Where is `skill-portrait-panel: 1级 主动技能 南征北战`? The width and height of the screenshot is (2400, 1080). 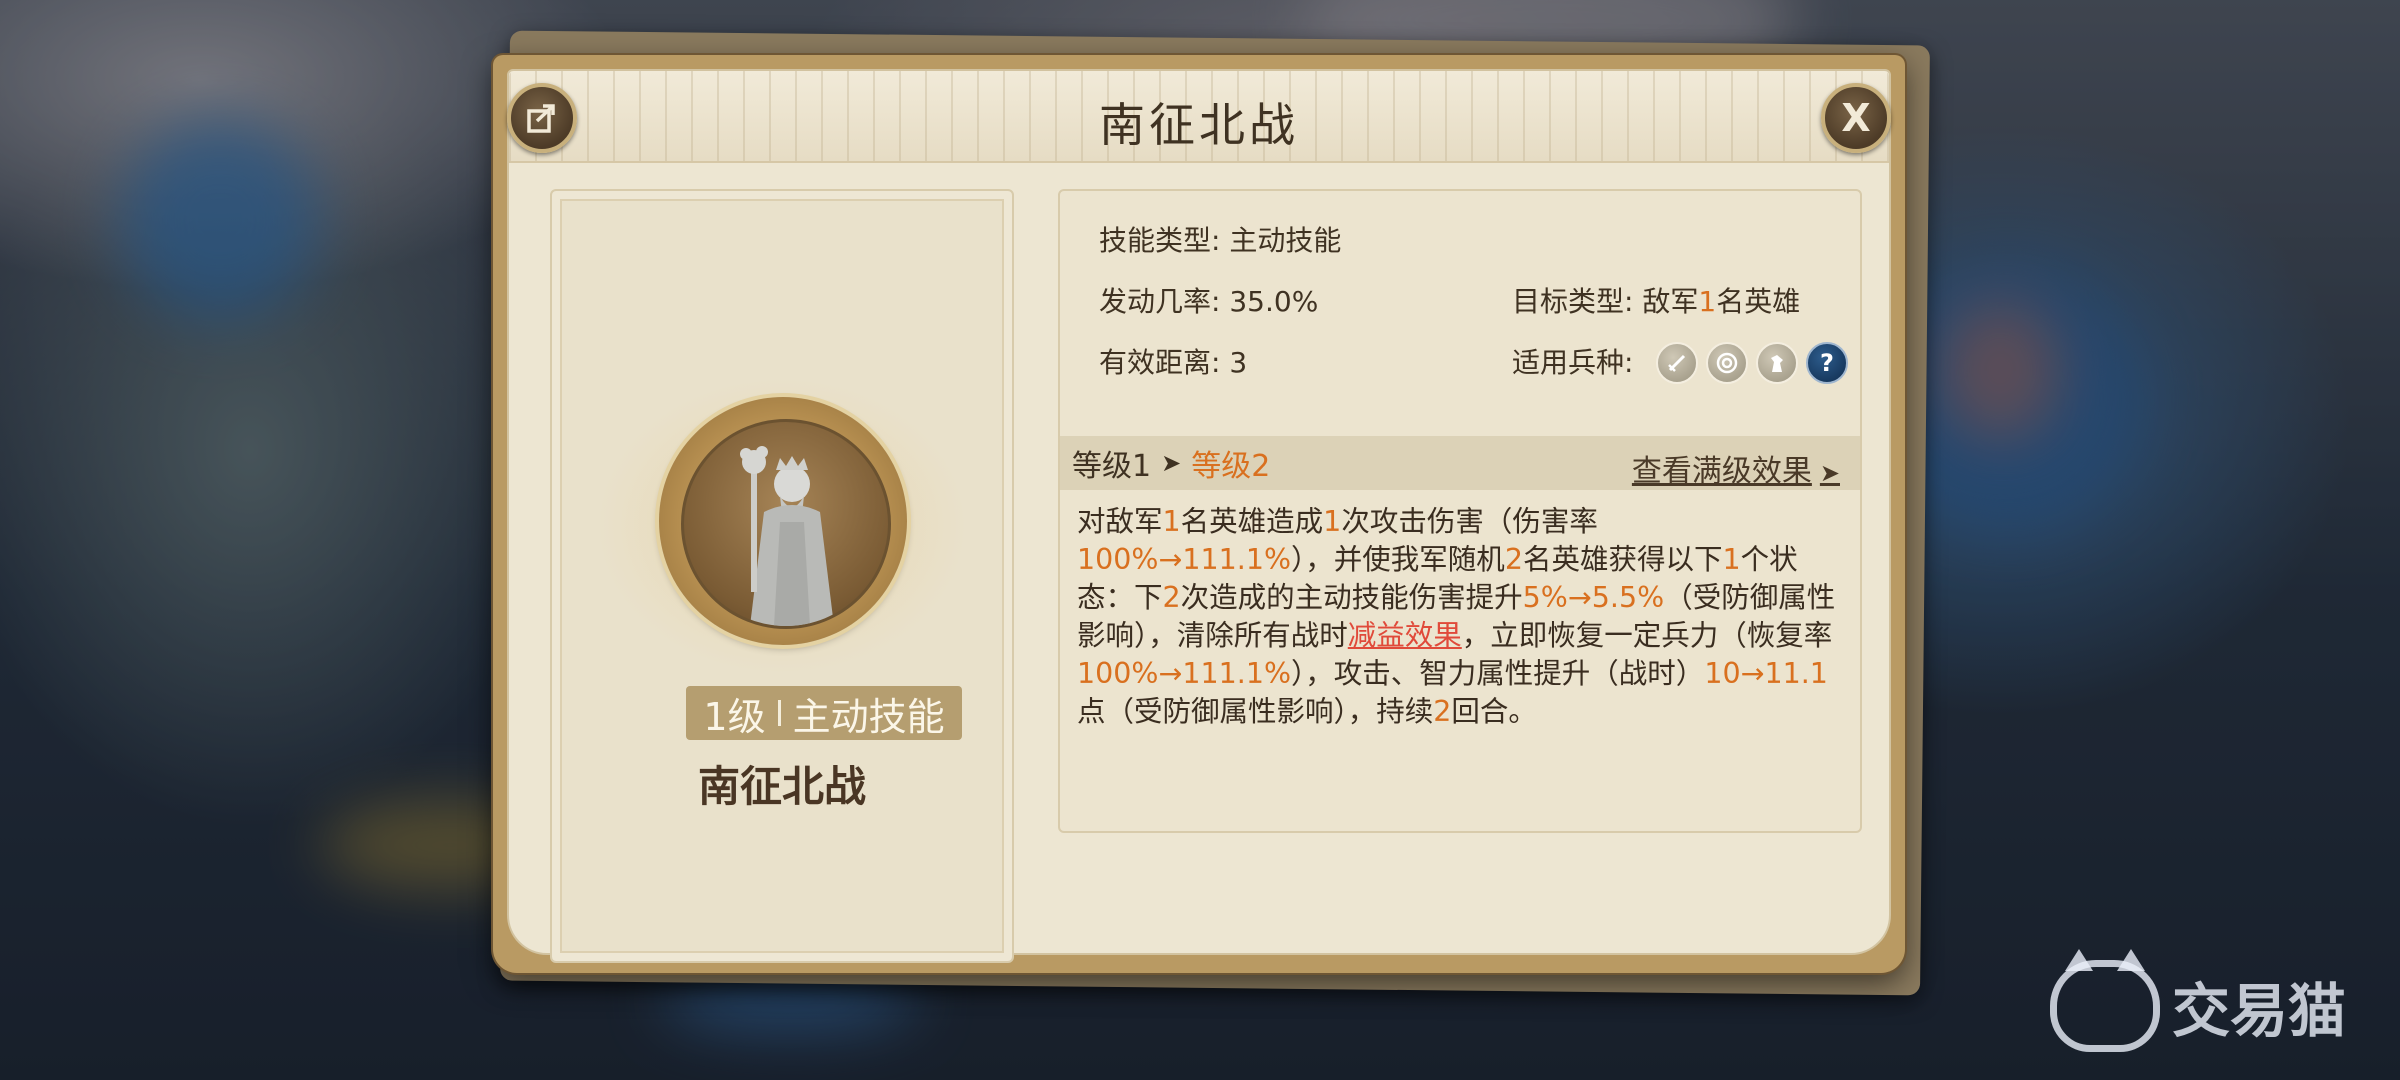
skill-portrait-panel: 1级 主动技能 南征北战 is located at coordinates (782, 576).